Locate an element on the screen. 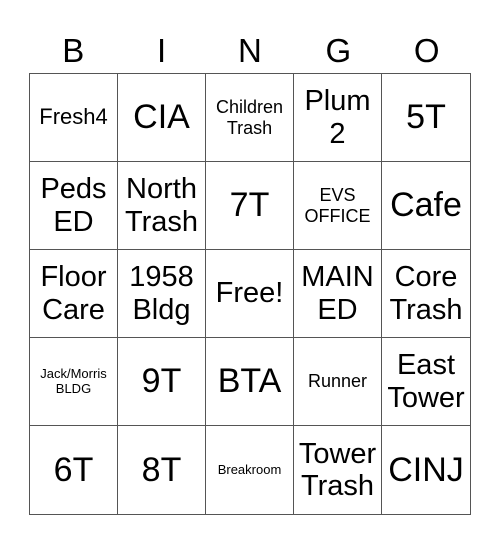 This screenshot has width=500, height=544. bingo-cell: Fresh4 is located at coordinates (74, 118).